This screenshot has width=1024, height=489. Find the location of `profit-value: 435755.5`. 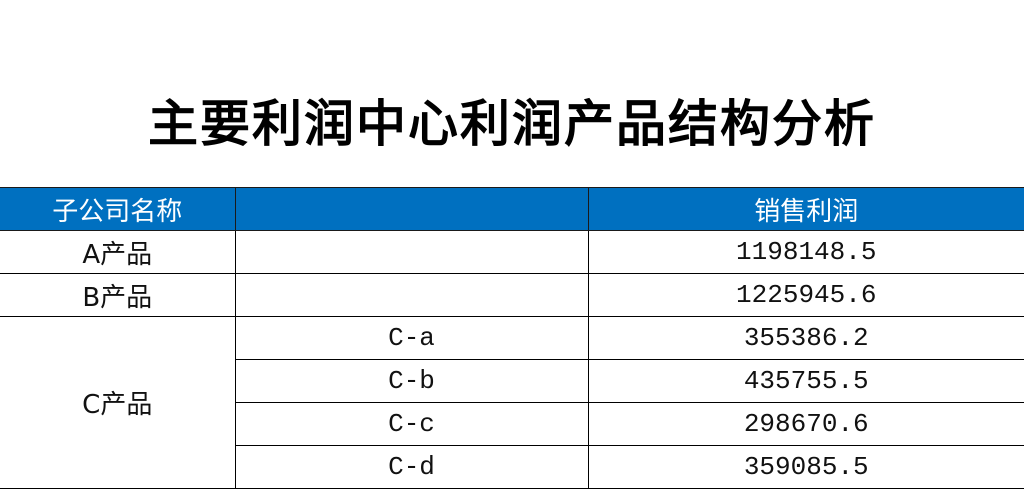

profit-value: 435755.5 is located at coordinates (805, 381).